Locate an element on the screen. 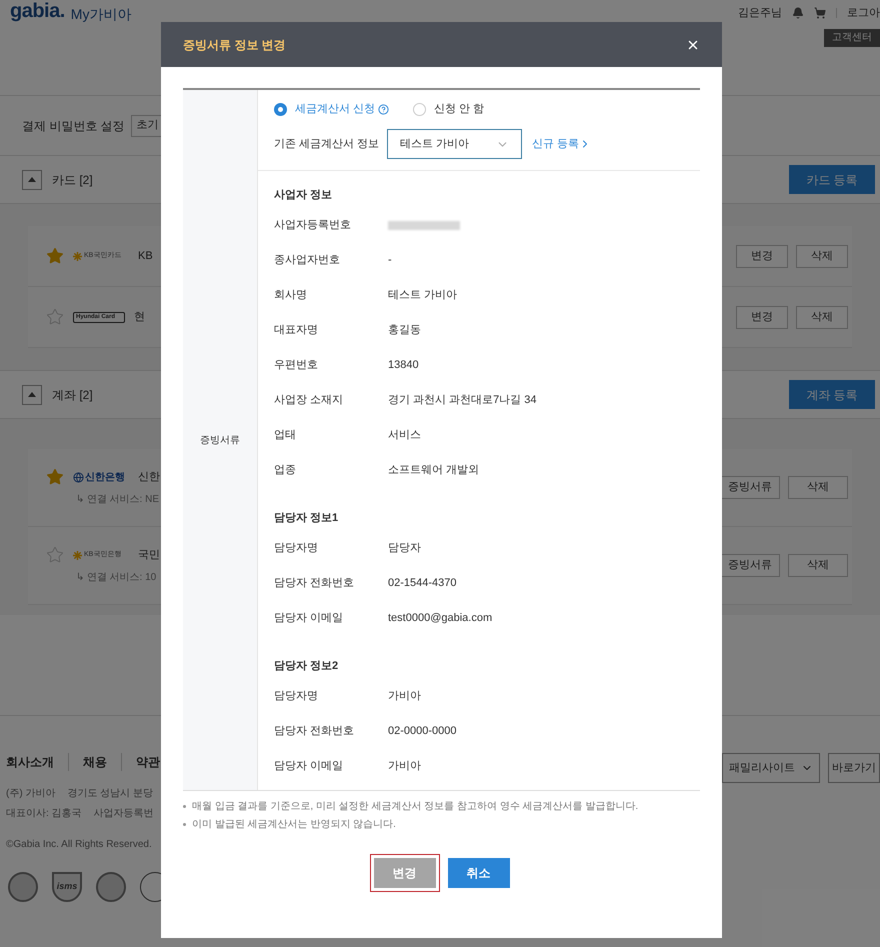 This screenshot has height=947, width=880. password-label: 결제 비밀번호 설정 is located at coordinates (73, 126).